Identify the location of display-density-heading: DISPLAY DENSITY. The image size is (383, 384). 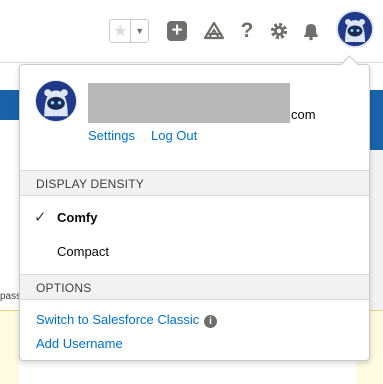
(194, 183).